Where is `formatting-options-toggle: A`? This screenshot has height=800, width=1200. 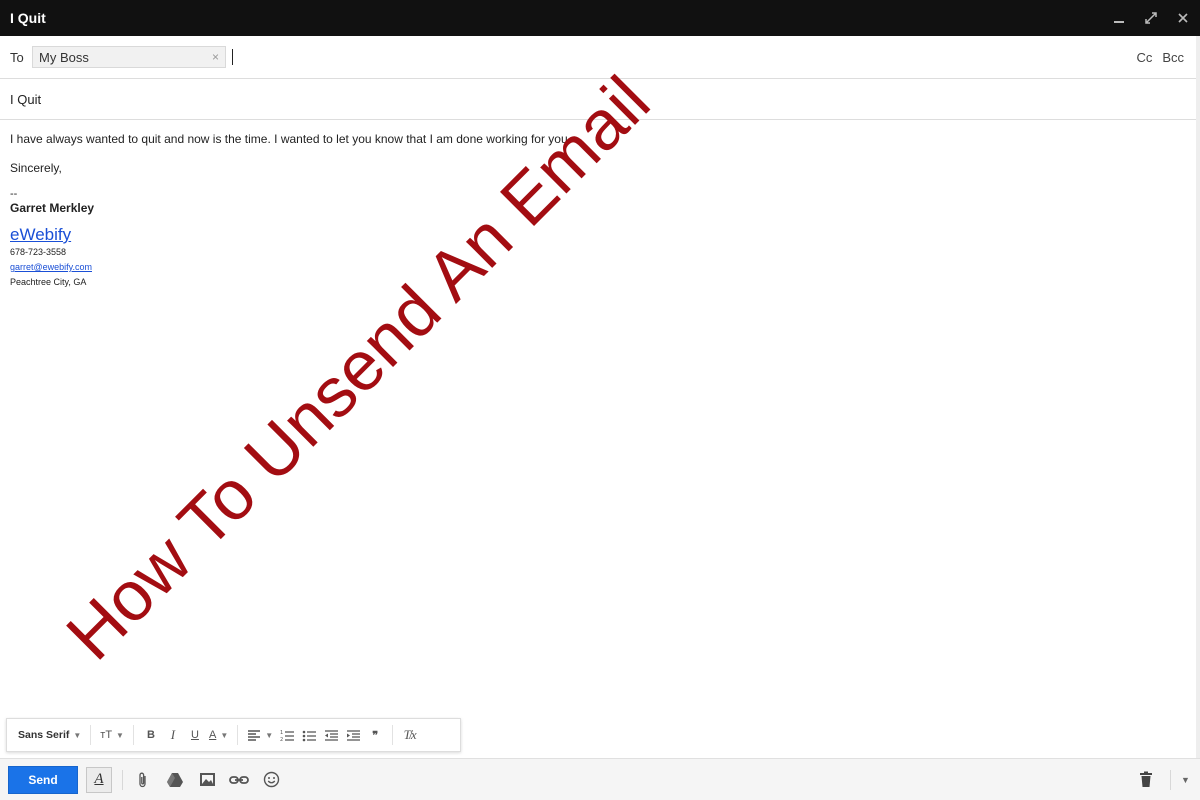
formatting-options-toggle: A is located at coordinates (99, 779).